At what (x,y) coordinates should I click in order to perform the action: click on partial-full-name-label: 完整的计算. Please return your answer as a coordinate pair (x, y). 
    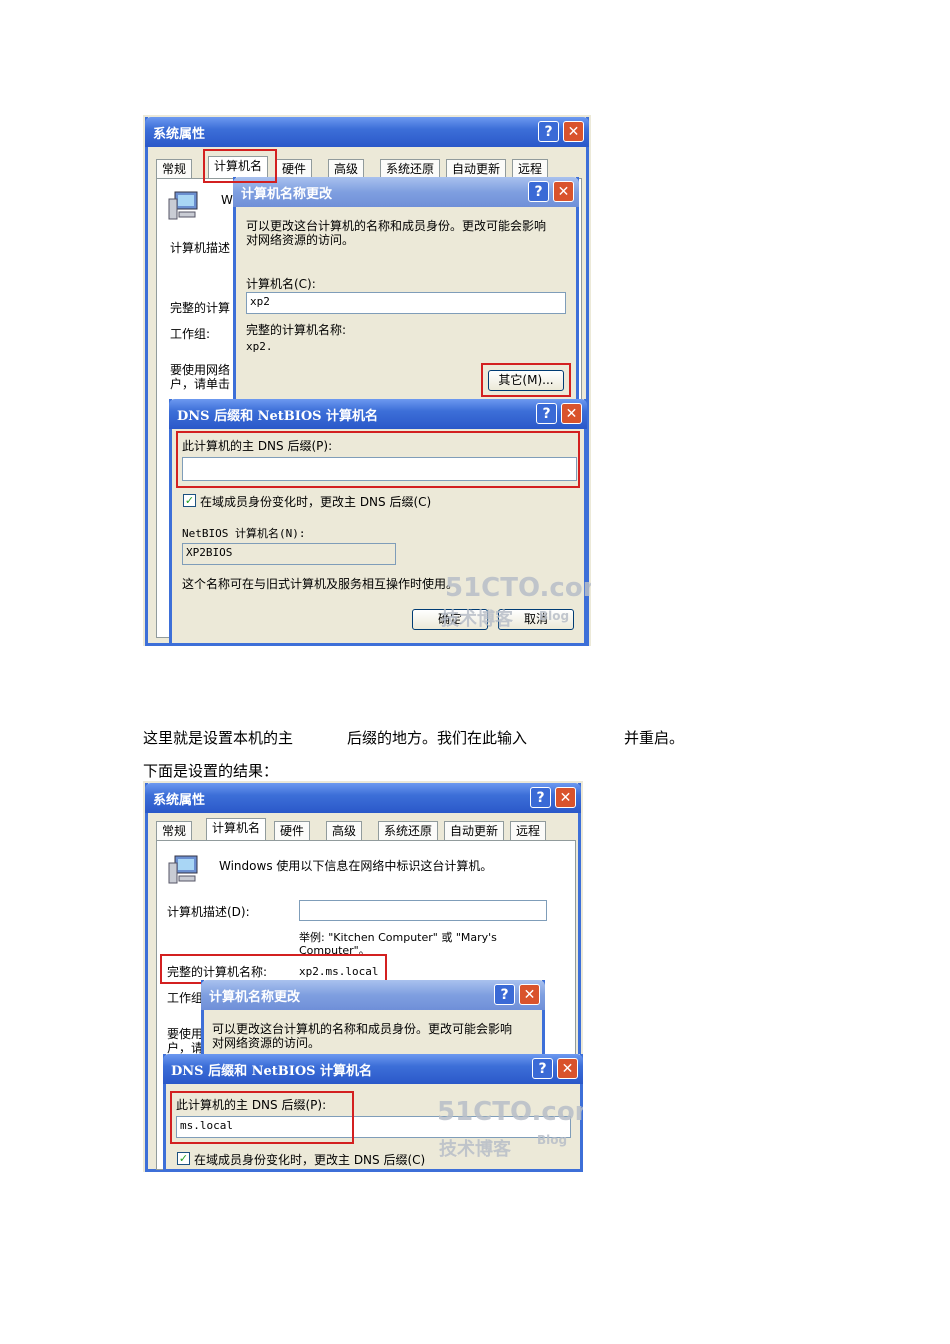
    Looking at the image, I should click on (200, 308).